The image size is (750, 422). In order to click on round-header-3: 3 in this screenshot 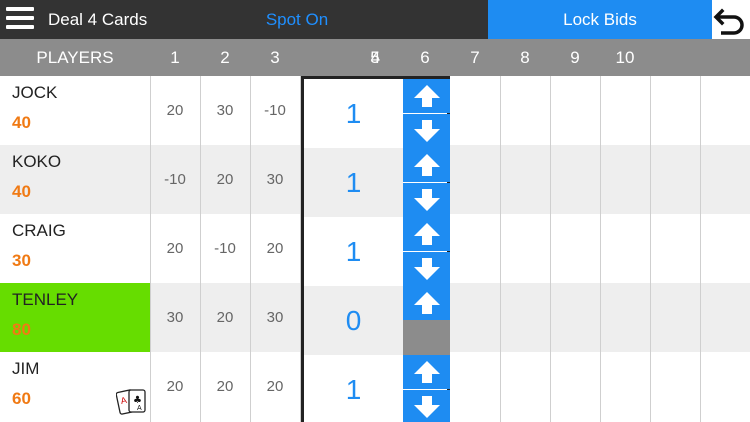, I will do `click(275, 57)`.